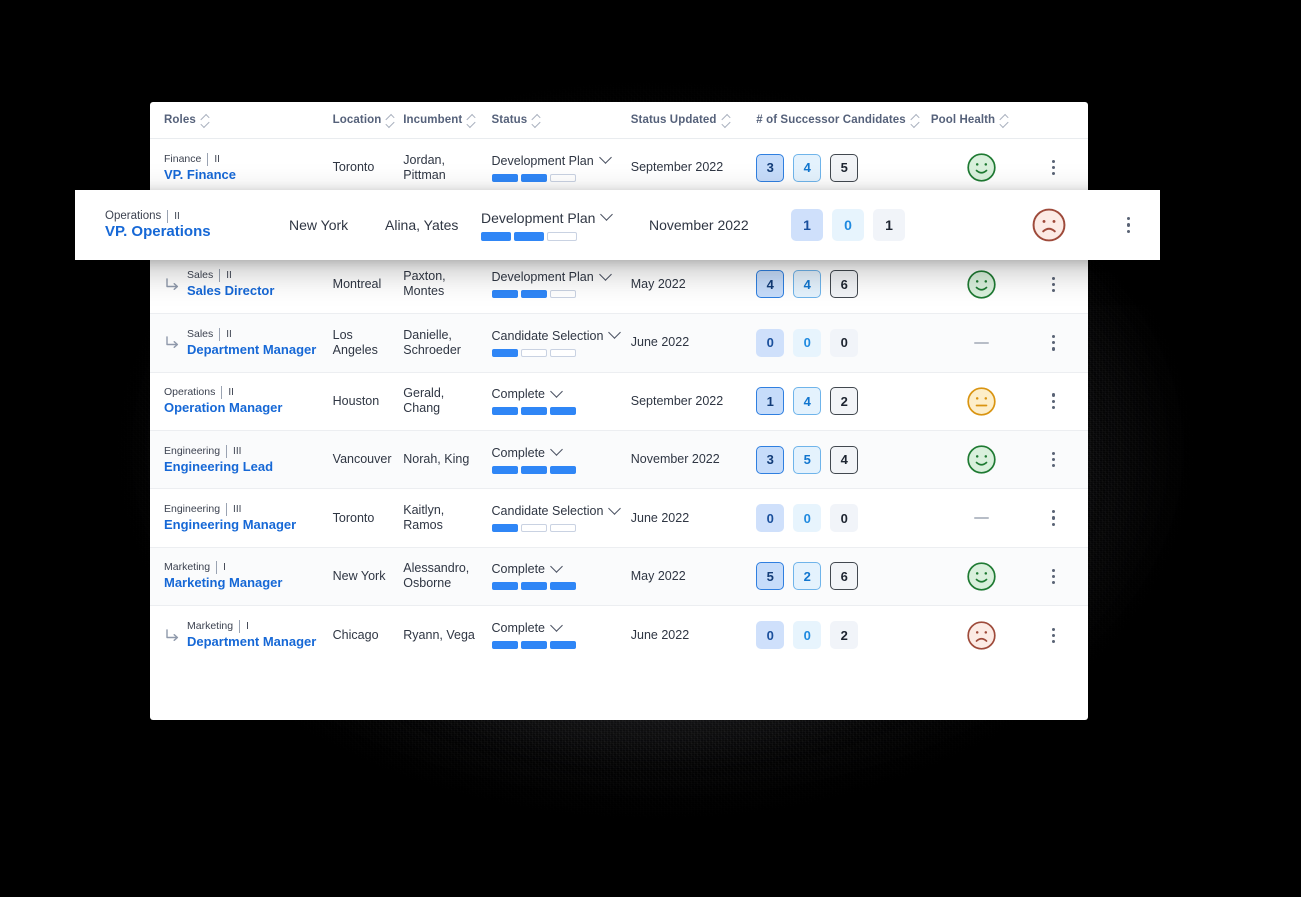 The image size is (1301, 897). What do you see at coordinates (248, 120) in the screenshot?
I see `column-header-roles: Roles` at bounding box center [248, 120].